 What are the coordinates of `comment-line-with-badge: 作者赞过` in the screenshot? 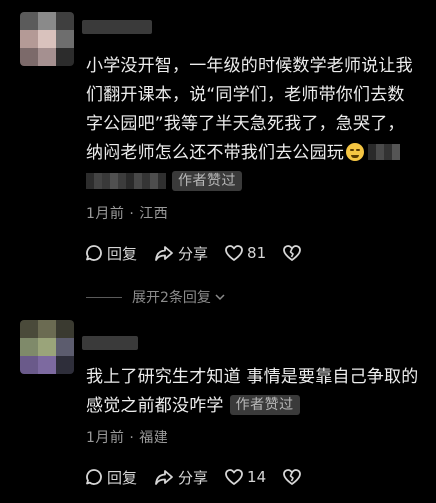 It's located at (256, 182).